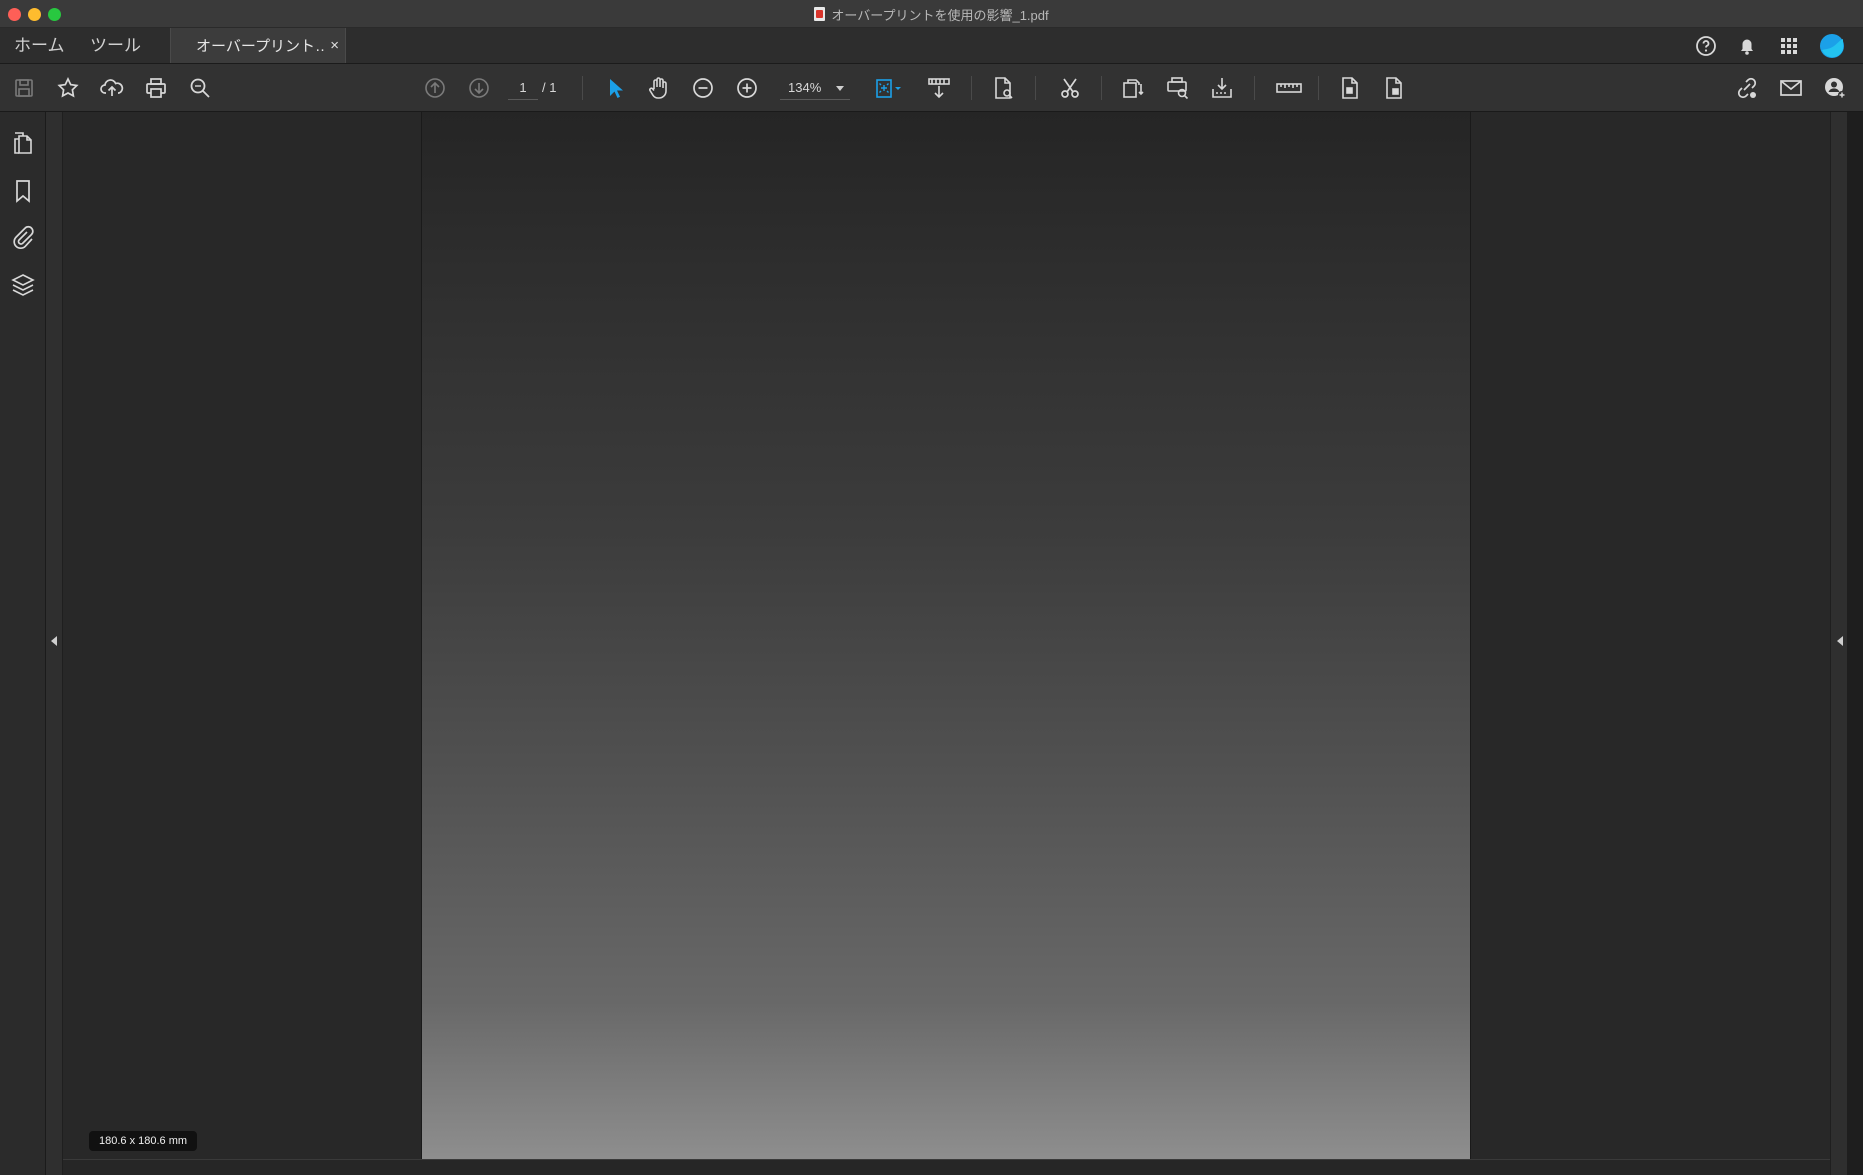 This screenshot has width=1863, height=1175. Describe the element at coordinates (1840, 641) in the screenshot. I see `expand-right-icon` at that location.